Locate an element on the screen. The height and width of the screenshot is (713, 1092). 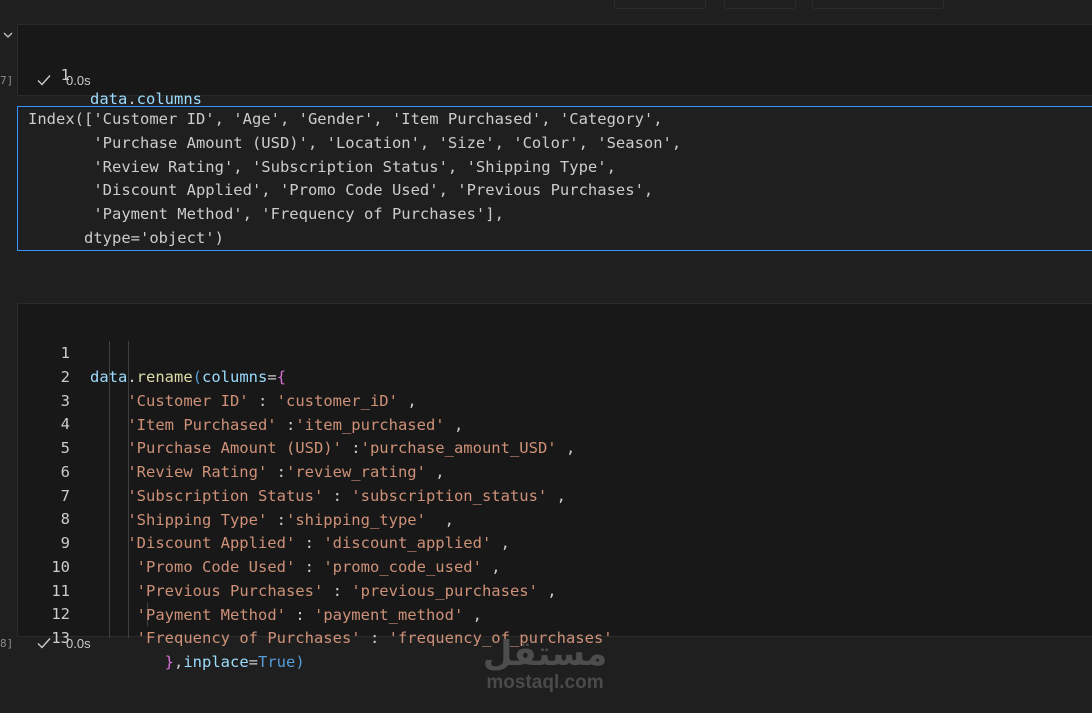
code-line: 7 'Shipping Type' :'shipping_type' , is located at coordinates (555, 494).